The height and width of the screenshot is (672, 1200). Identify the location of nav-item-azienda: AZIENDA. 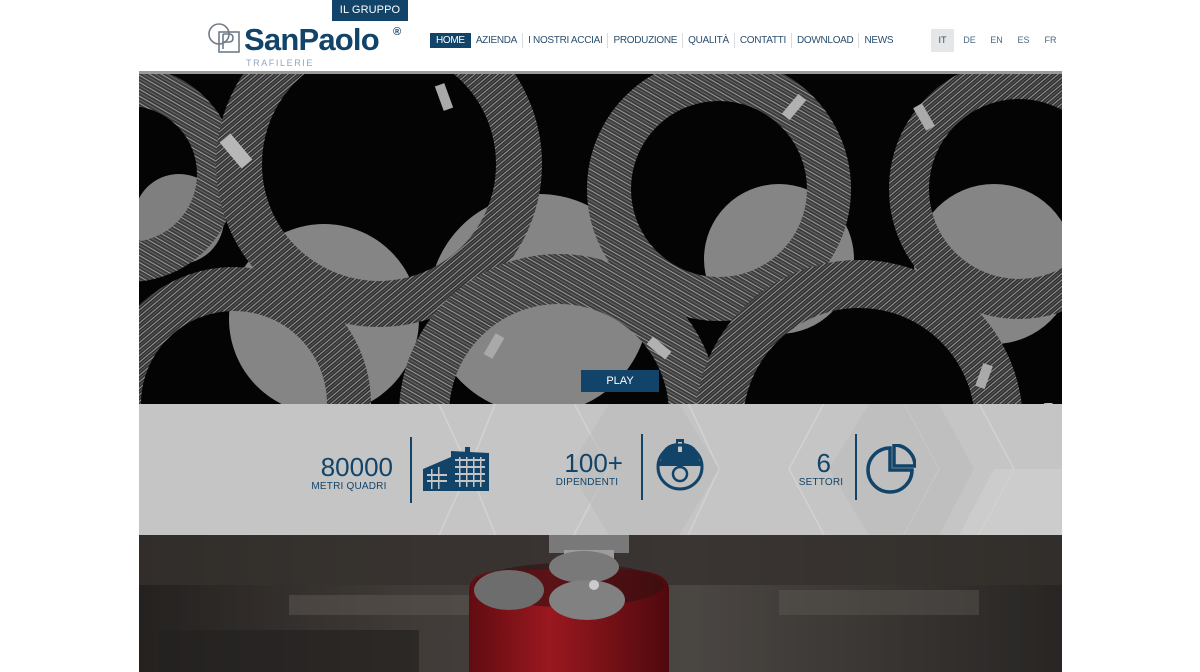
(496, 40).